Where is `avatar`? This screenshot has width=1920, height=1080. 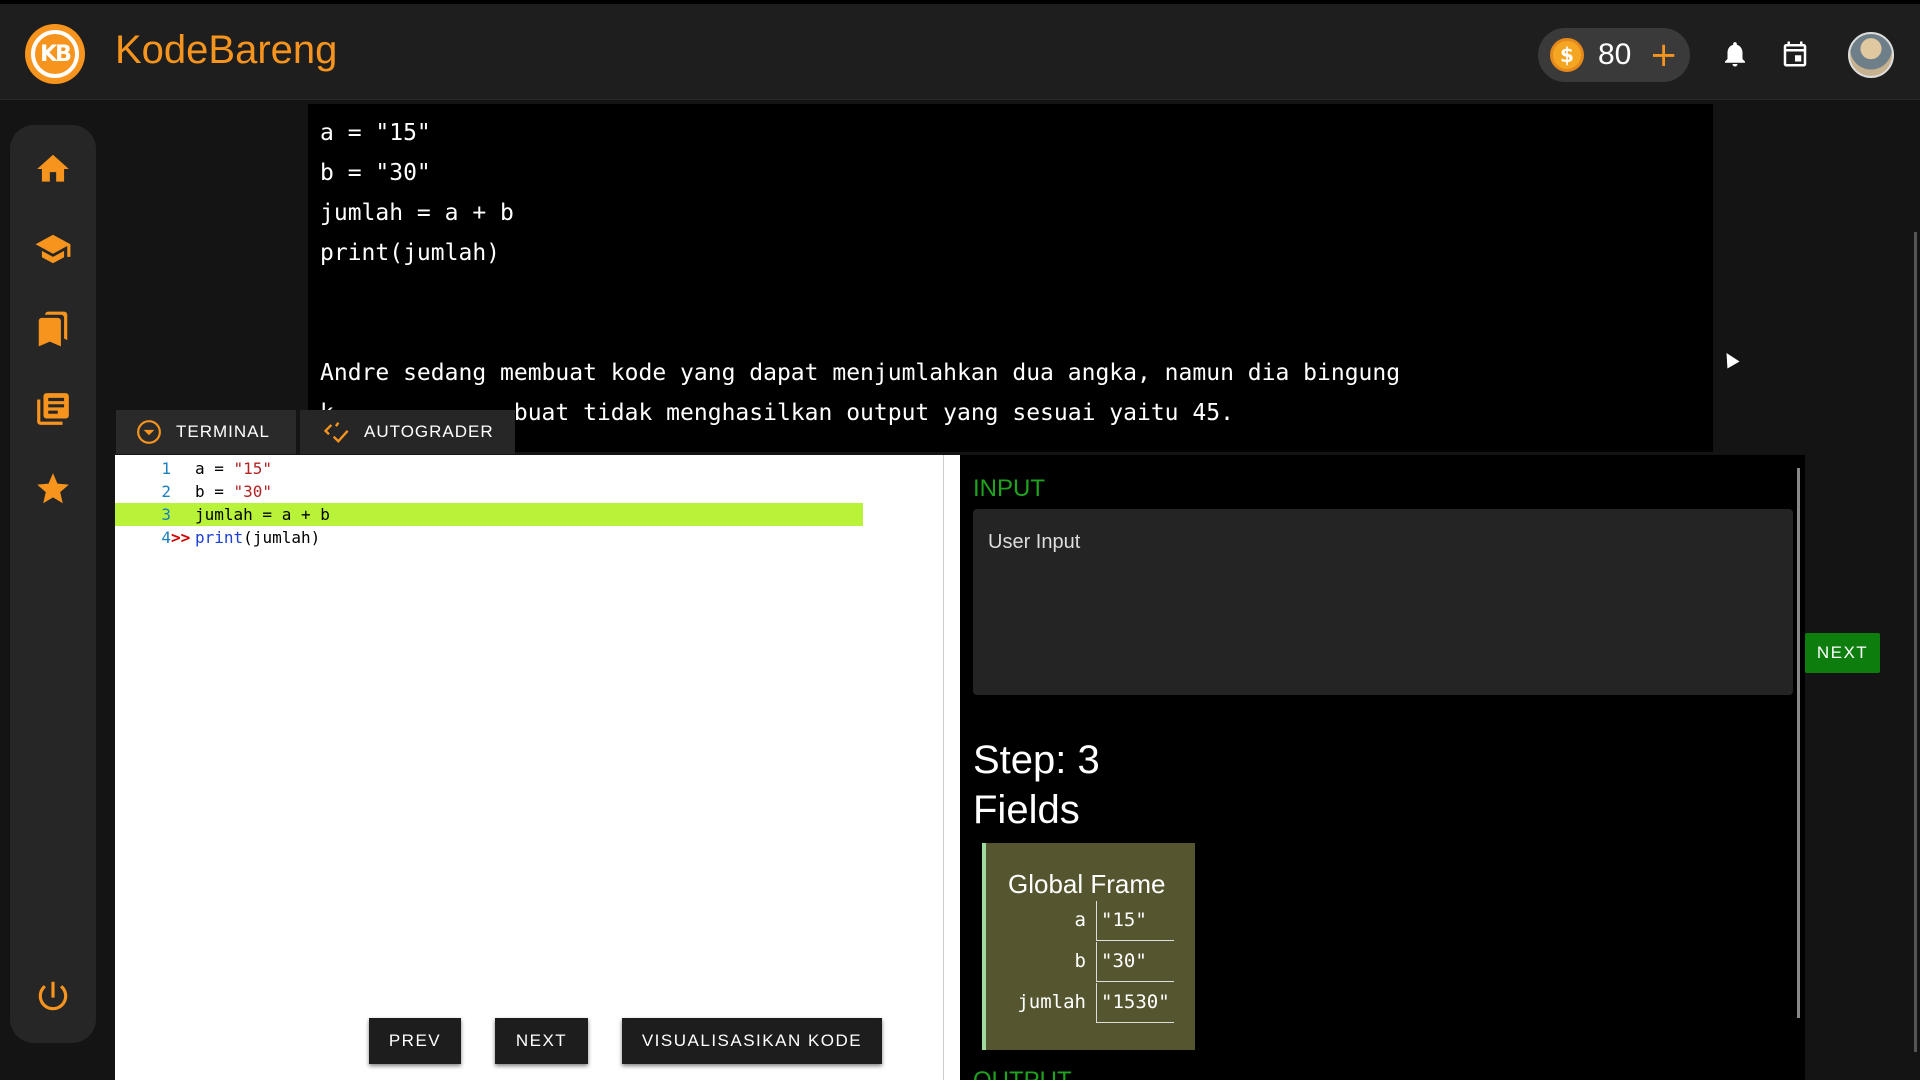
avatar is located at coordinates (1871, 55).